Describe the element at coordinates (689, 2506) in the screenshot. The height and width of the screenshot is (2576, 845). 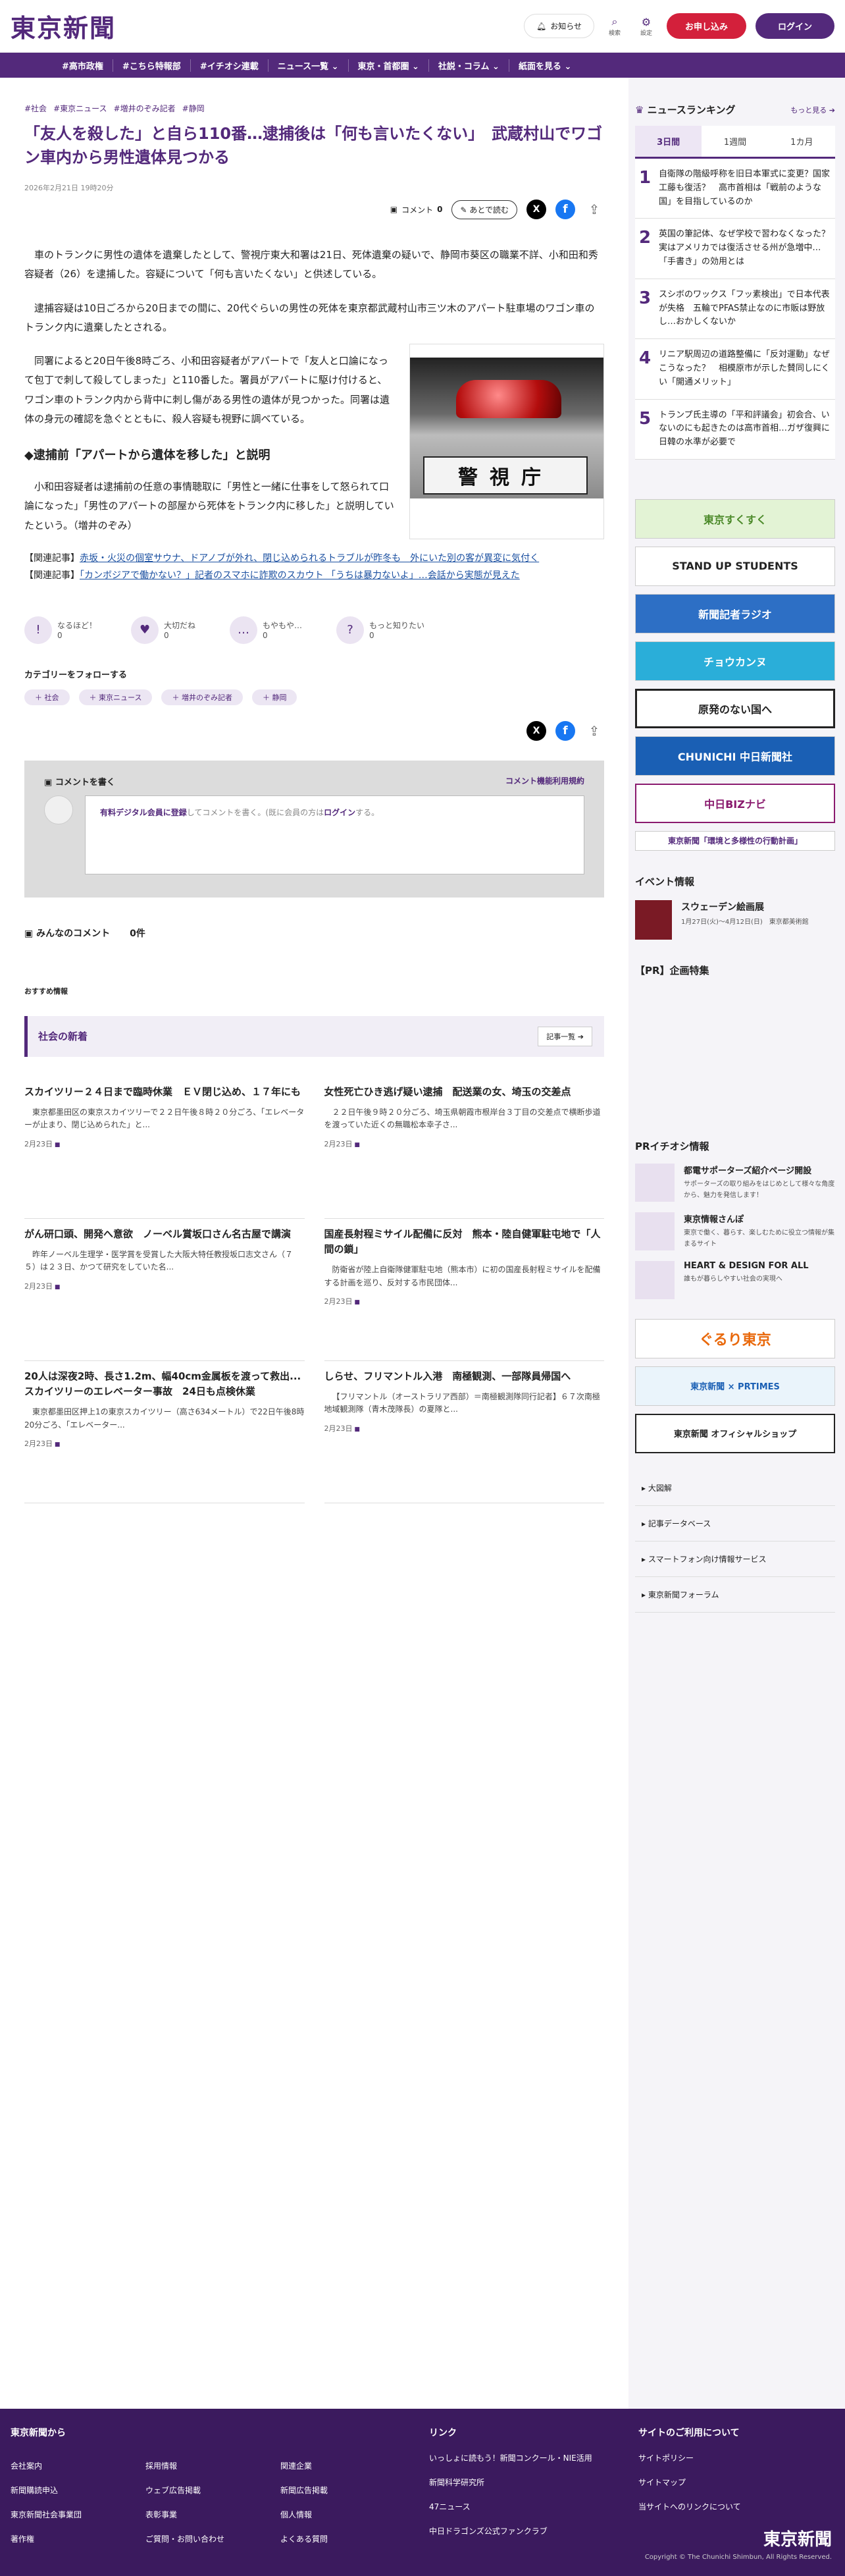
I see `footer-link: 当サイトへのリンクについて` at that location.